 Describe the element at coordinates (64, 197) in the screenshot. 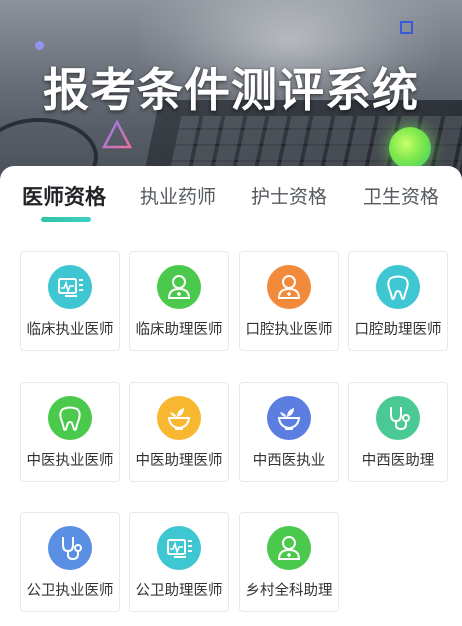

I see `tab-physician-qualification: 医师资格` at that location.